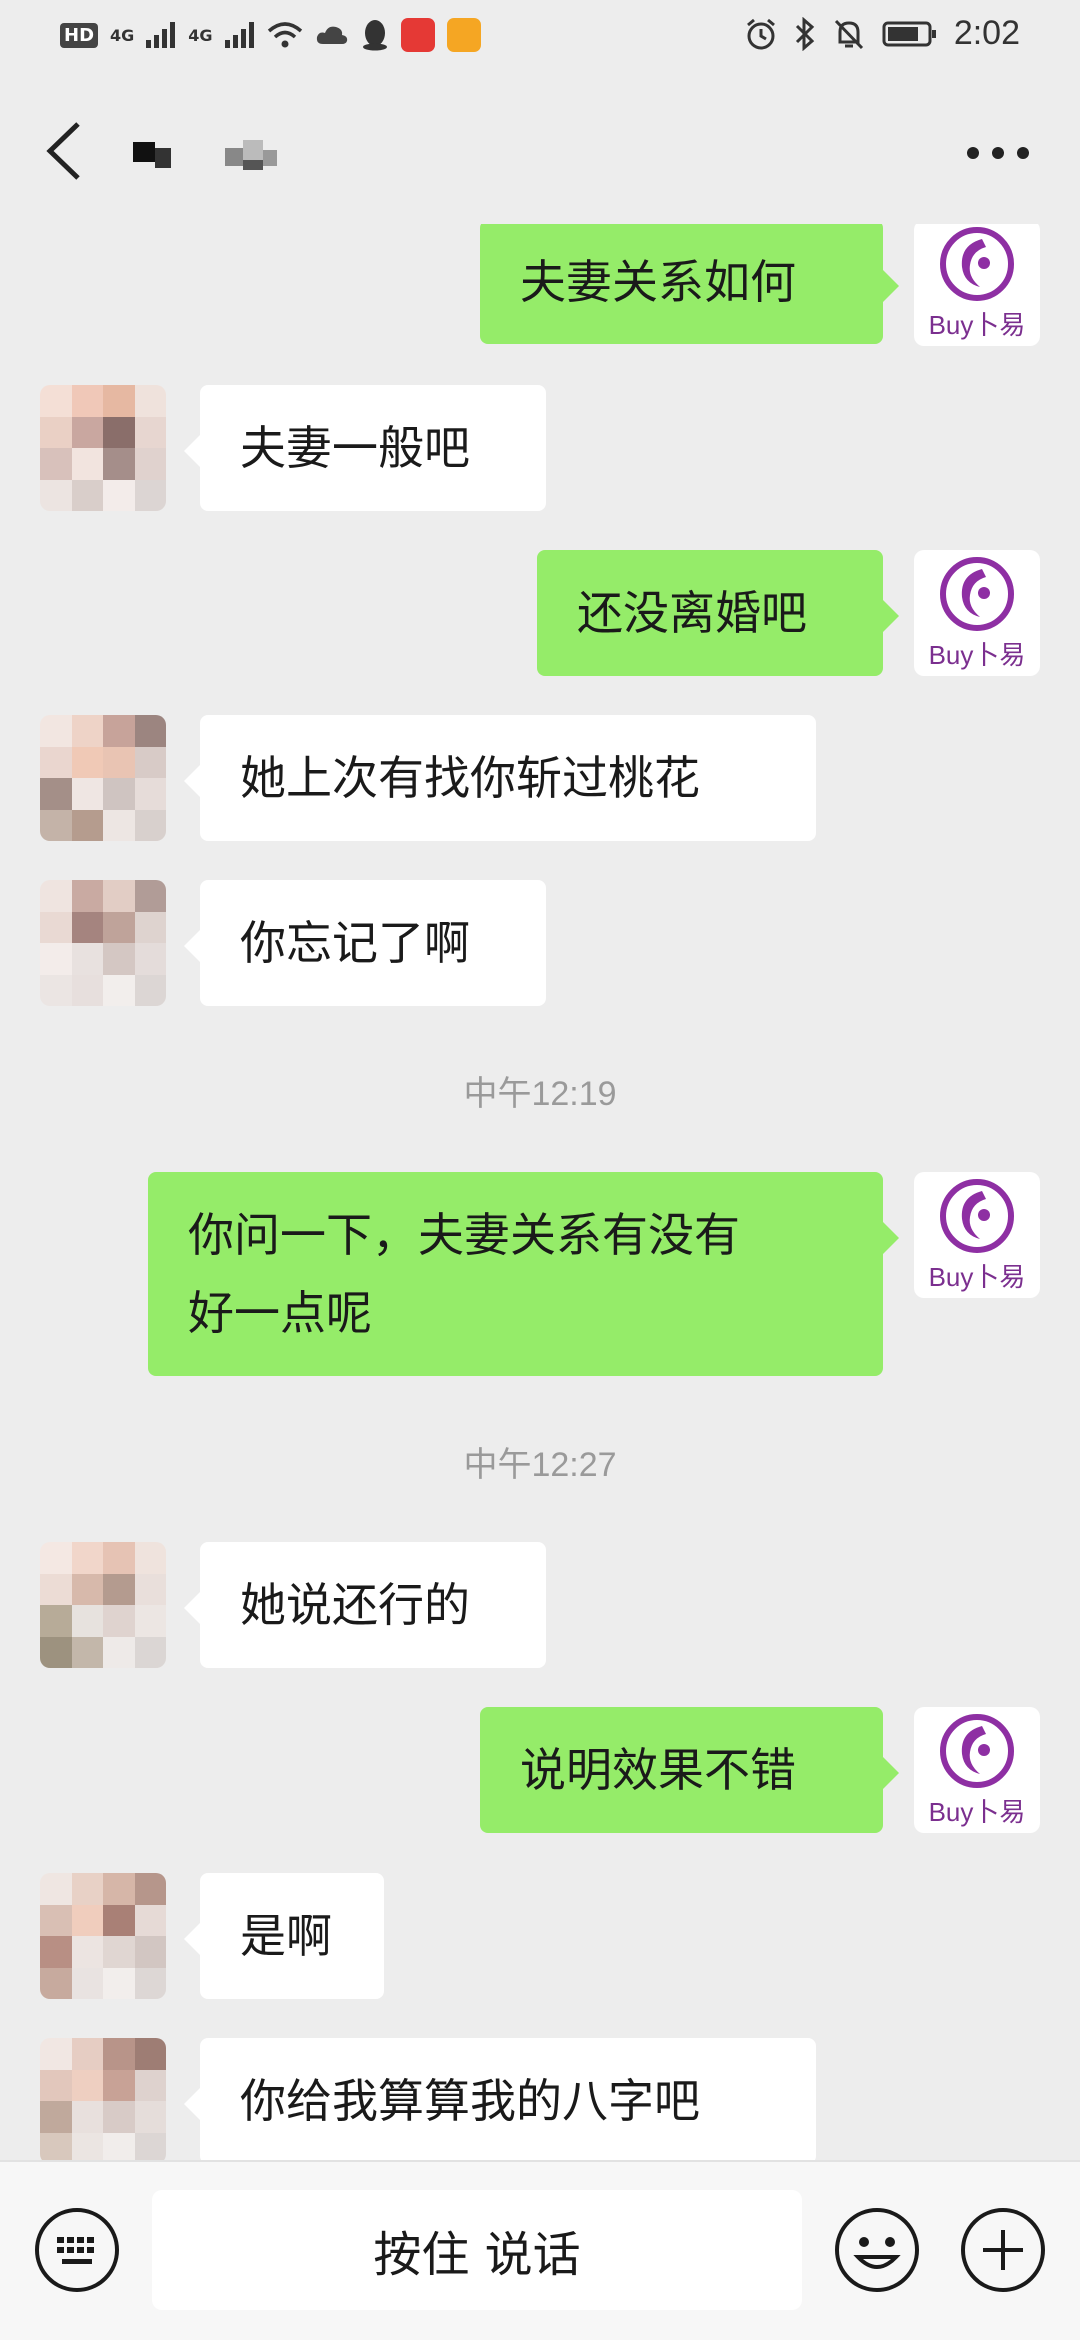 This screenshot has width=1080, height=2340. I want to click on message-bubble-incoming: 夫妻一般吧, so click(365, 448).